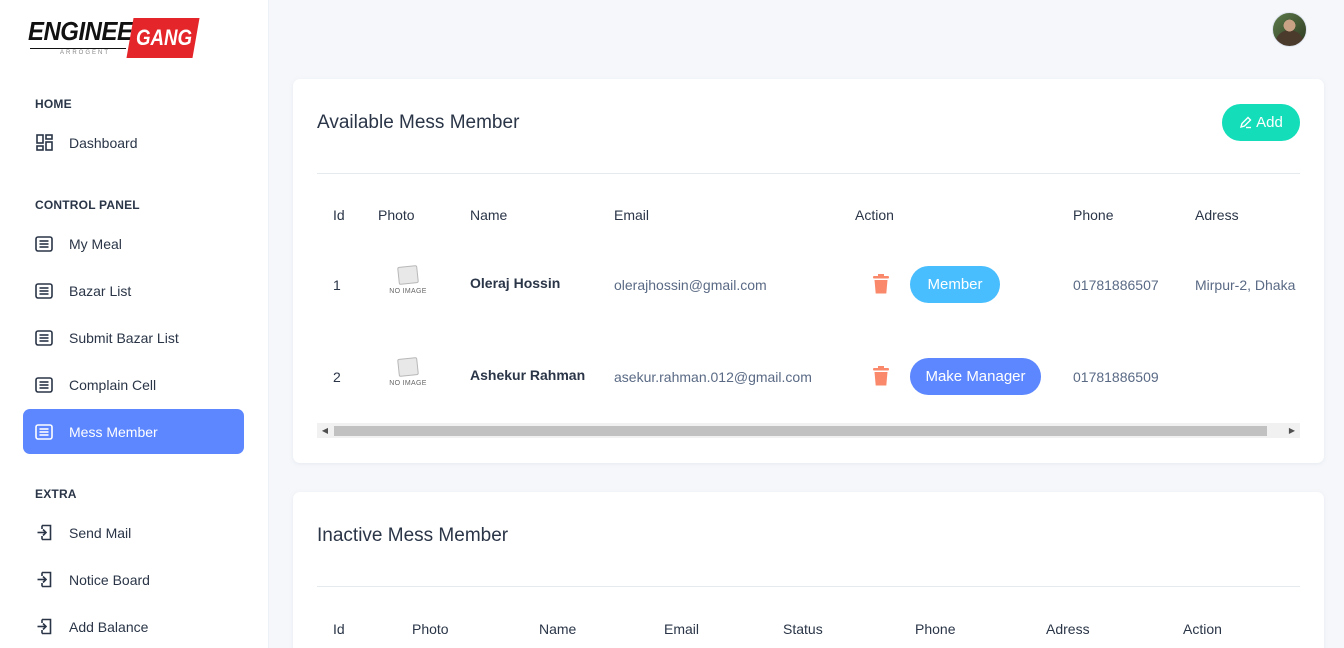  I want to click on add-member-button: Add, so click(1261, 122).